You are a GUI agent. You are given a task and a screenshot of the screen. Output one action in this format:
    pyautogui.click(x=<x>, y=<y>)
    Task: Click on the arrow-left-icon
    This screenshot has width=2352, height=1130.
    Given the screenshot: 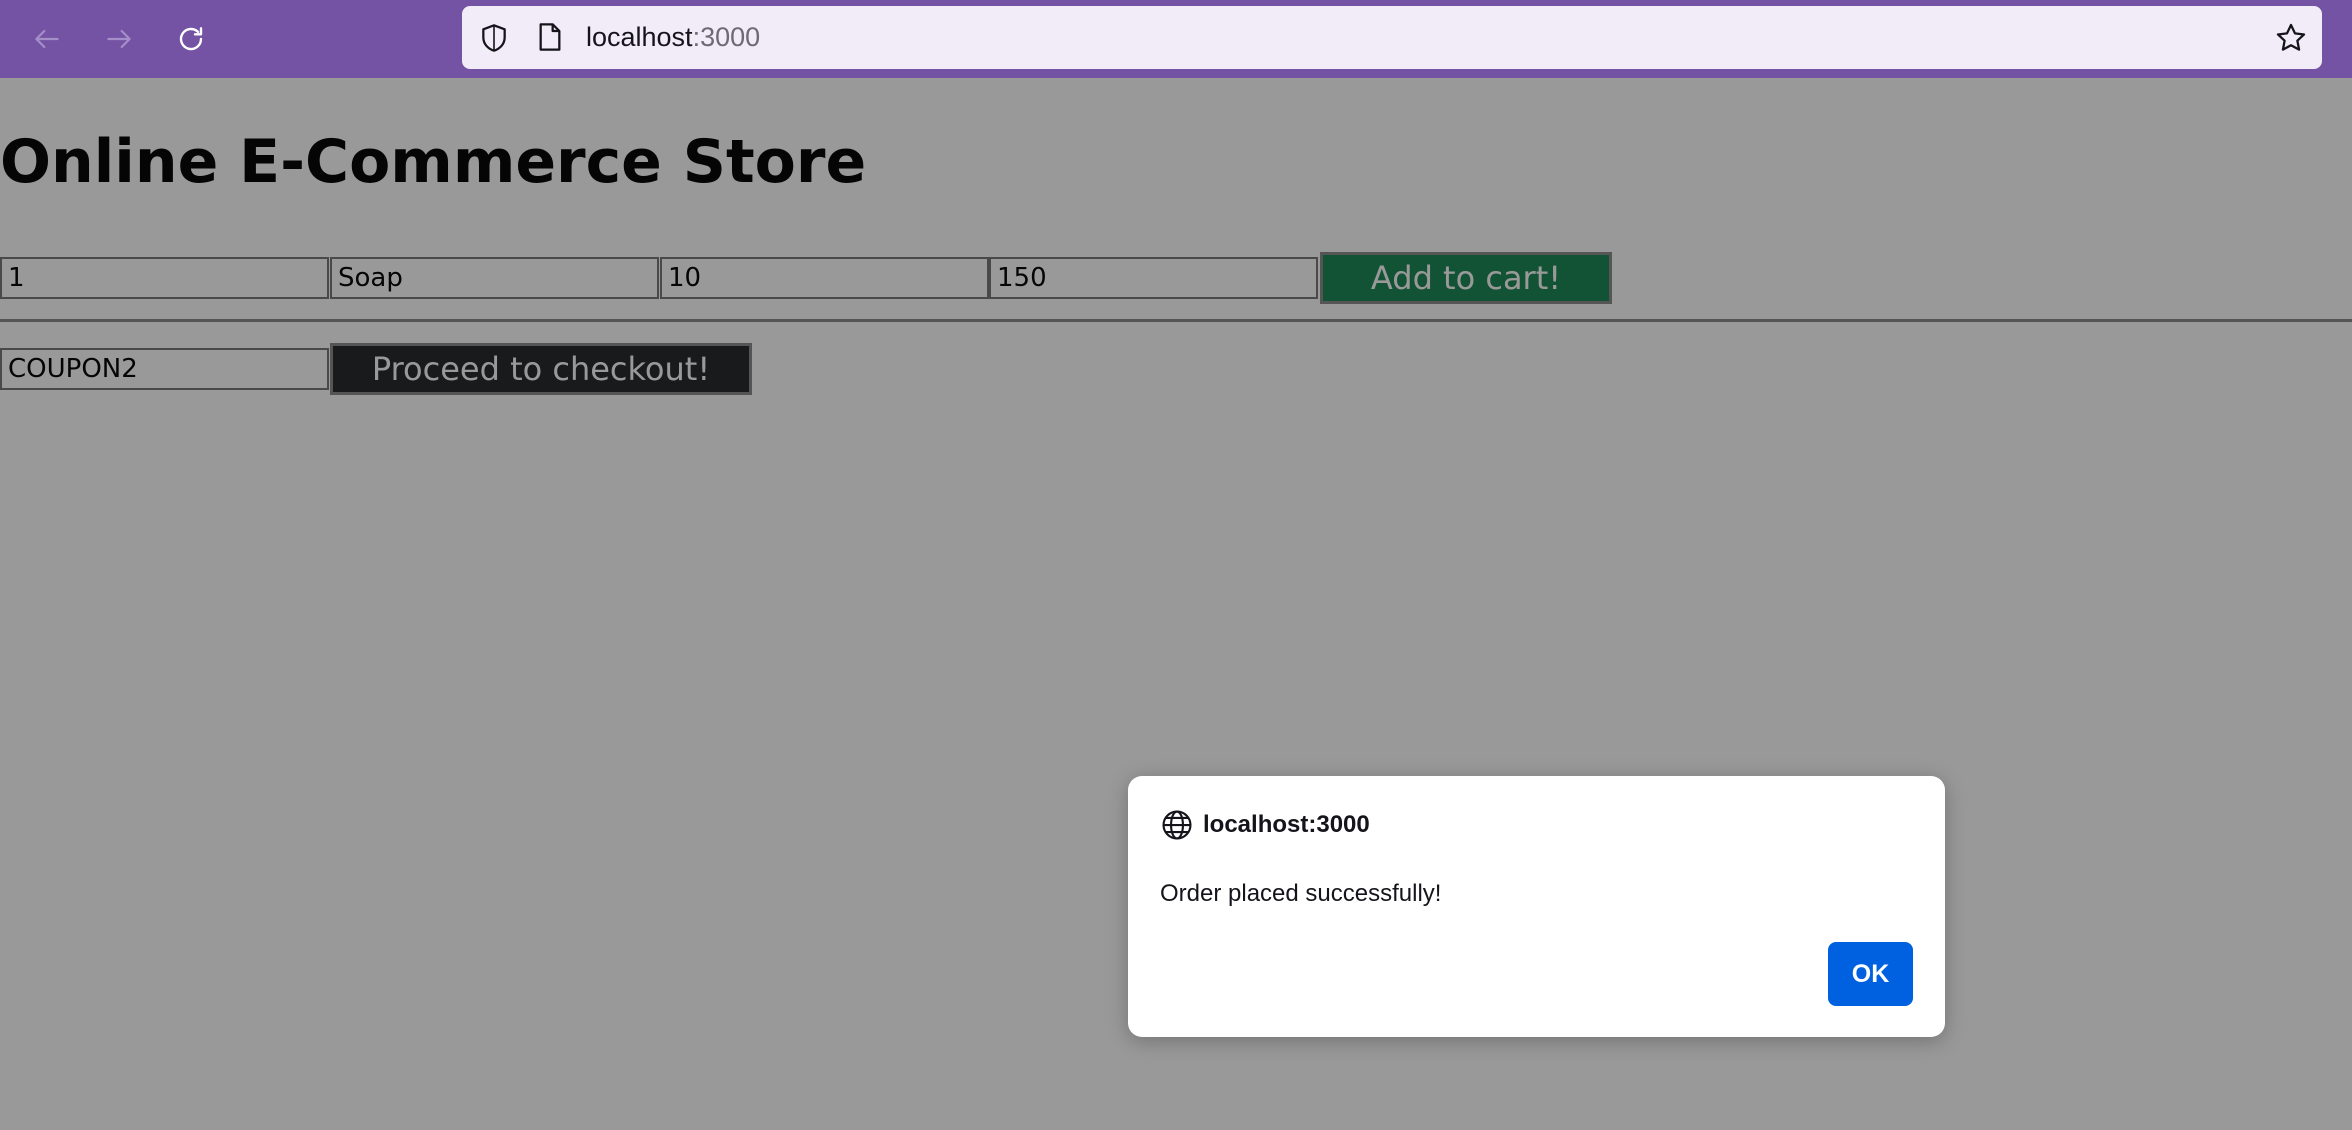 What is the action you would take?
    pyautogui.click(x=47, y=39)
    